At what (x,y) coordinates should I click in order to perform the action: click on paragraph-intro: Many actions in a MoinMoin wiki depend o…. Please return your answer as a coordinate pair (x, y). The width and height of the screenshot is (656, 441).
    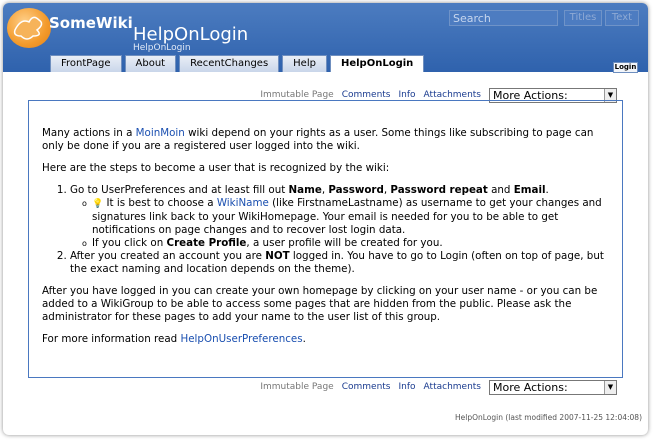
    Looking at the image, I should click on (318, 139).